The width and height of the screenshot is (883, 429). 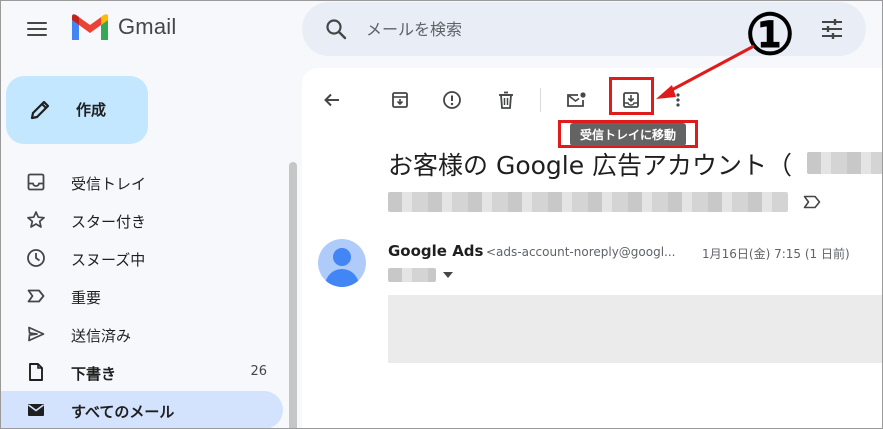 I want to click on sidebar-item-important: 重要, so click(x=141, y=296).